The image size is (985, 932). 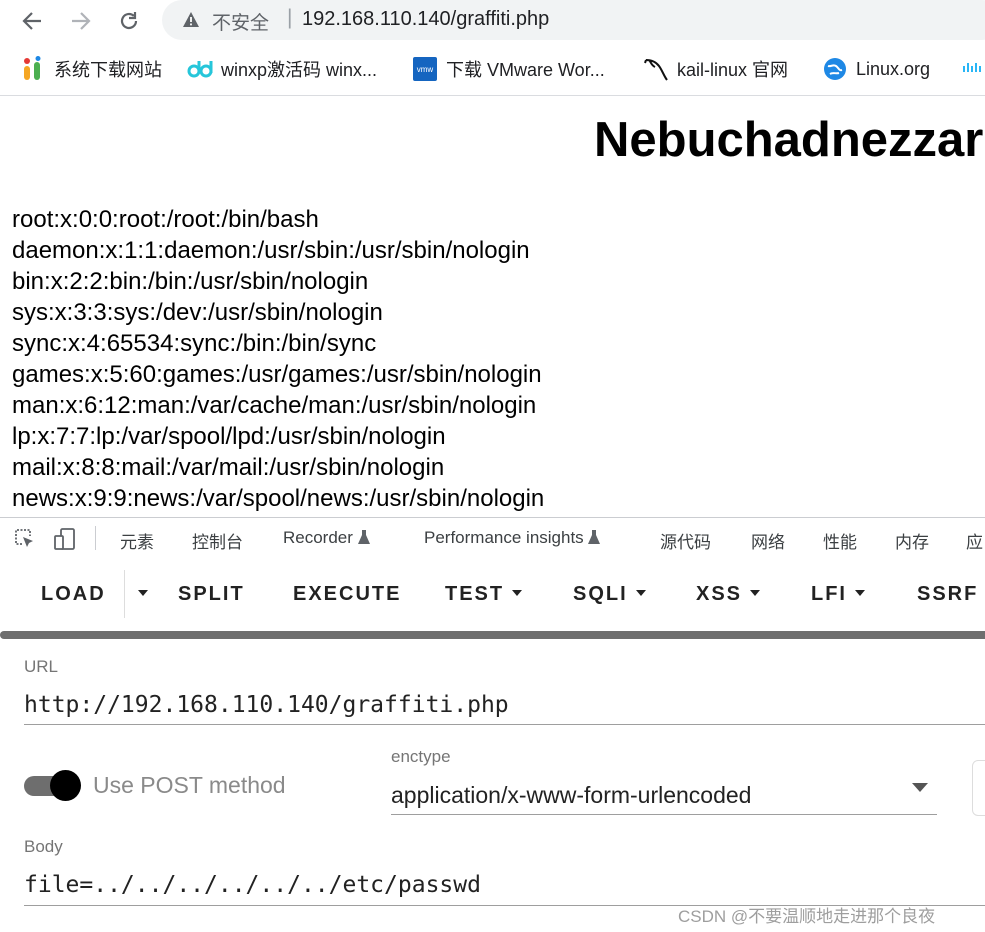 I want to click on side-button, so click(x=978, y=788).